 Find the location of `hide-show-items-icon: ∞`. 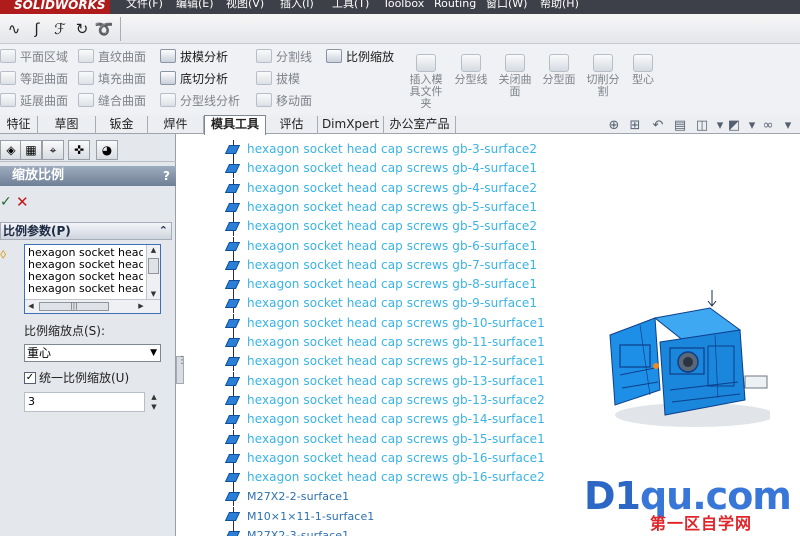

hide-show-items-icon: ∞ is located at coordinates (768, 126).